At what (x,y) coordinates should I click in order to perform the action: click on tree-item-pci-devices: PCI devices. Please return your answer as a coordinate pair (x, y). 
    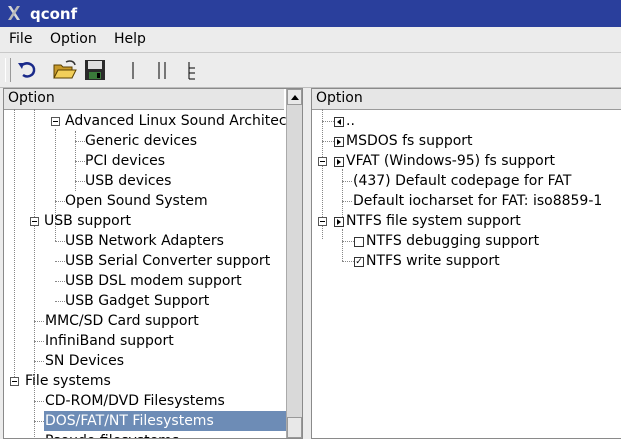
    Looking at the image, I should click on (125, 161).